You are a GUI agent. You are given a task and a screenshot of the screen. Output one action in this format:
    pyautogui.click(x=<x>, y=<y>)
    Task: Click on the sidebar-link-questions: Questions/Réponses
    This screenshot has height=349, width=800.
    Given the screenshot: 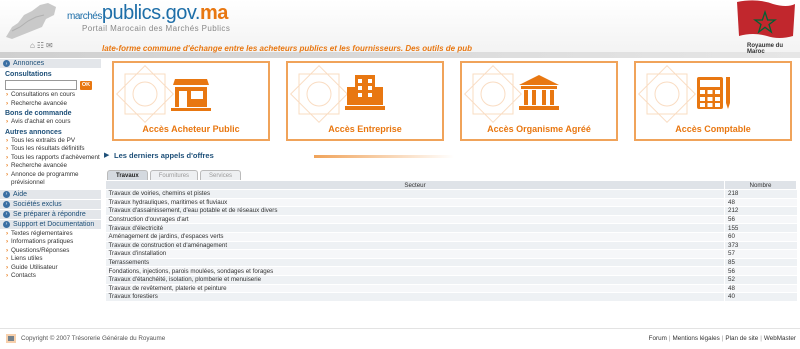 What is the action you would take?
    pyautogui.click(x=50, y=251)
    